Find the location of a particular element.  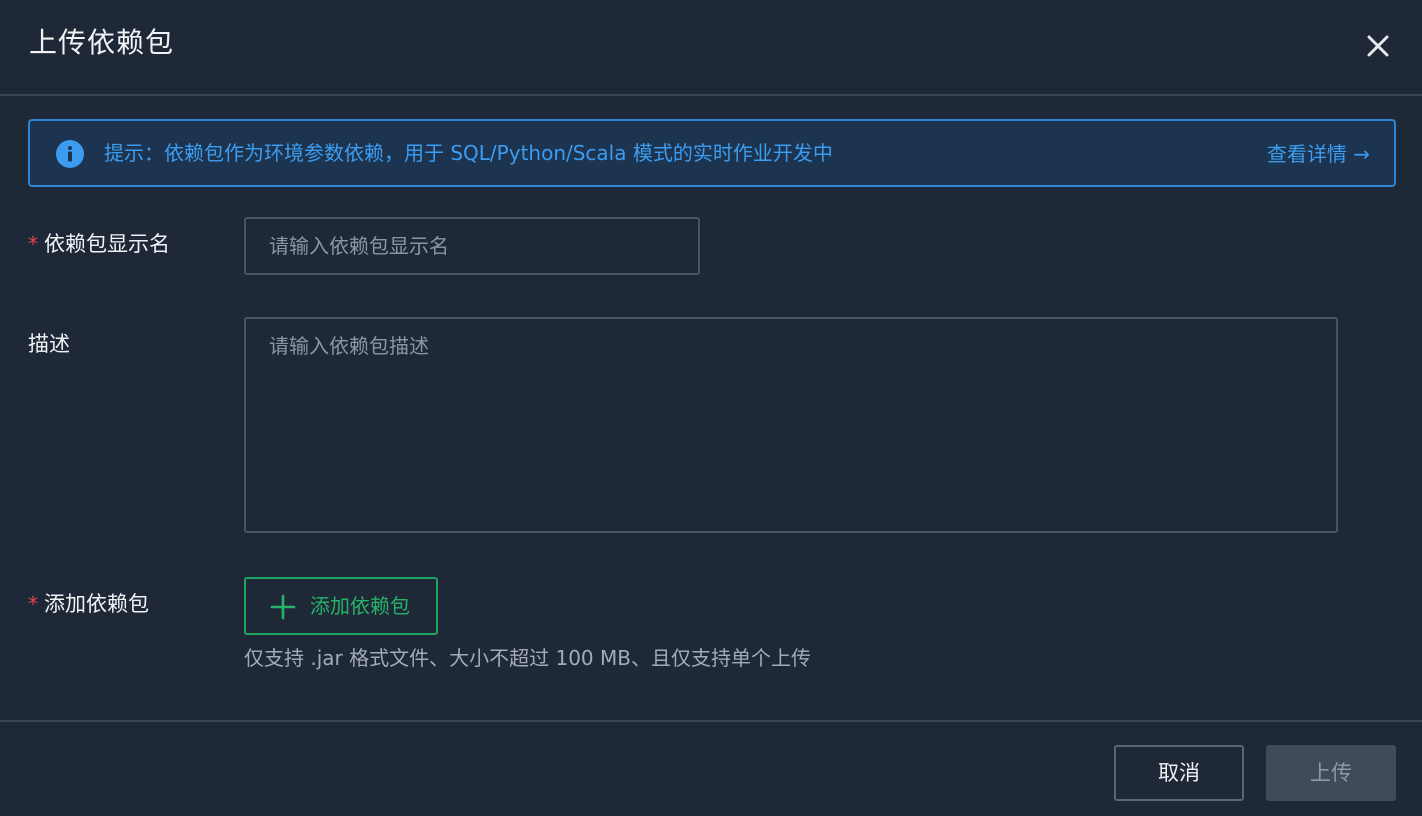

display-name-input: 请输入依赖包显示名 is located at coordinates (472, 246).